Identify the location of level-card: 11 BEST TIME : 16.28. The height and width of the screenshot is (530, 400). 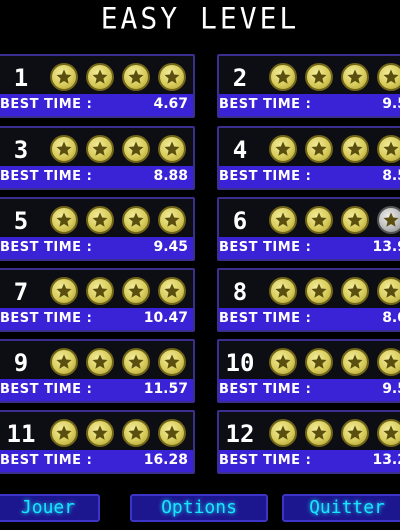
(97, 442).